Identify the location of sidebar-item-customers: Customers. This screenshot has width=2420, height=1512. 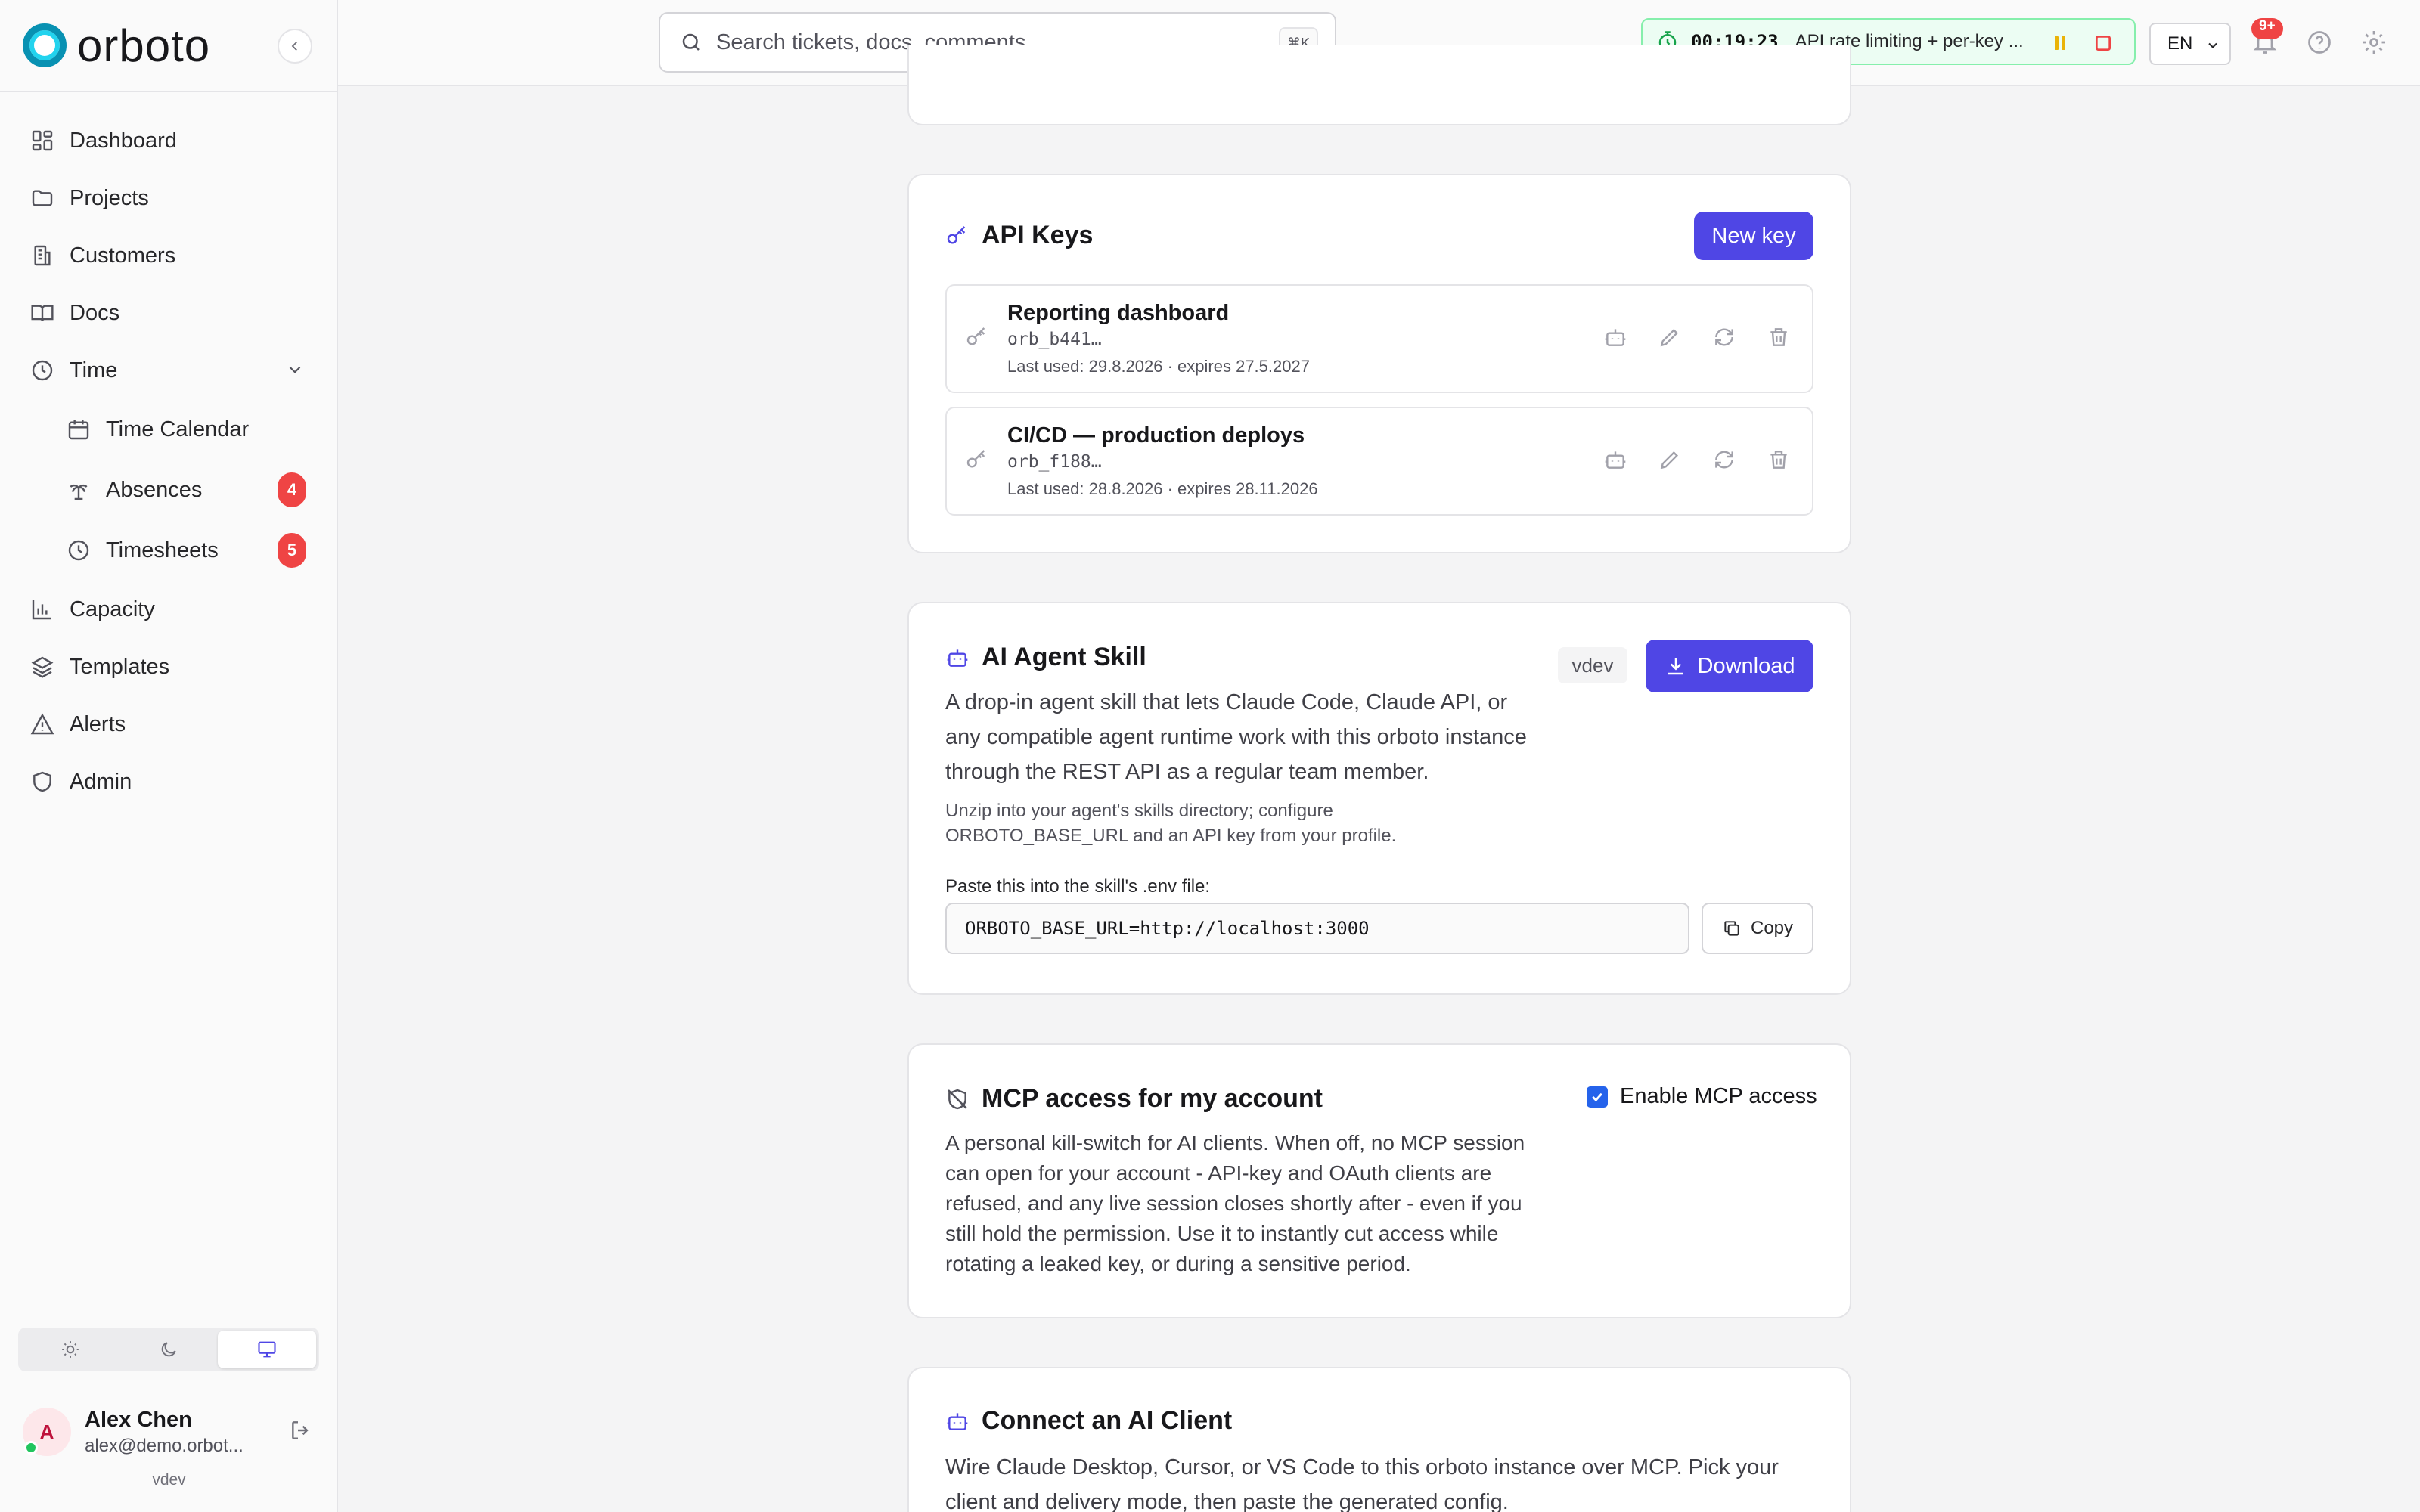
(168, 256).